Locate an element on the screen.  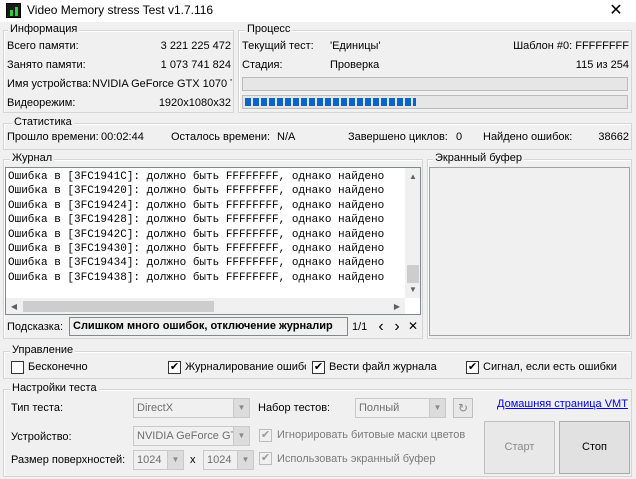
stage-progress-bar is located at coordinates (435, 102).